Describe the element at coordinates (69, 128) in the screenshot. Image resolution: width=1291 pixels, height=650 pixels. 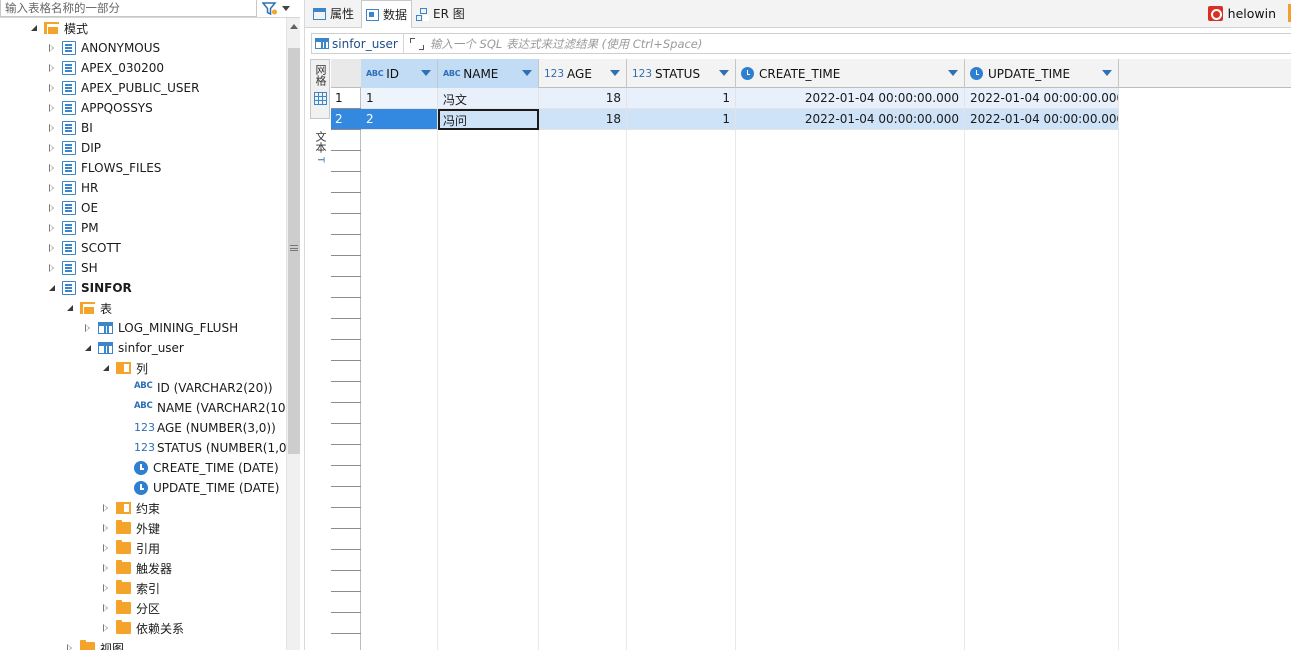
I see `tree-node: BI` at that location.